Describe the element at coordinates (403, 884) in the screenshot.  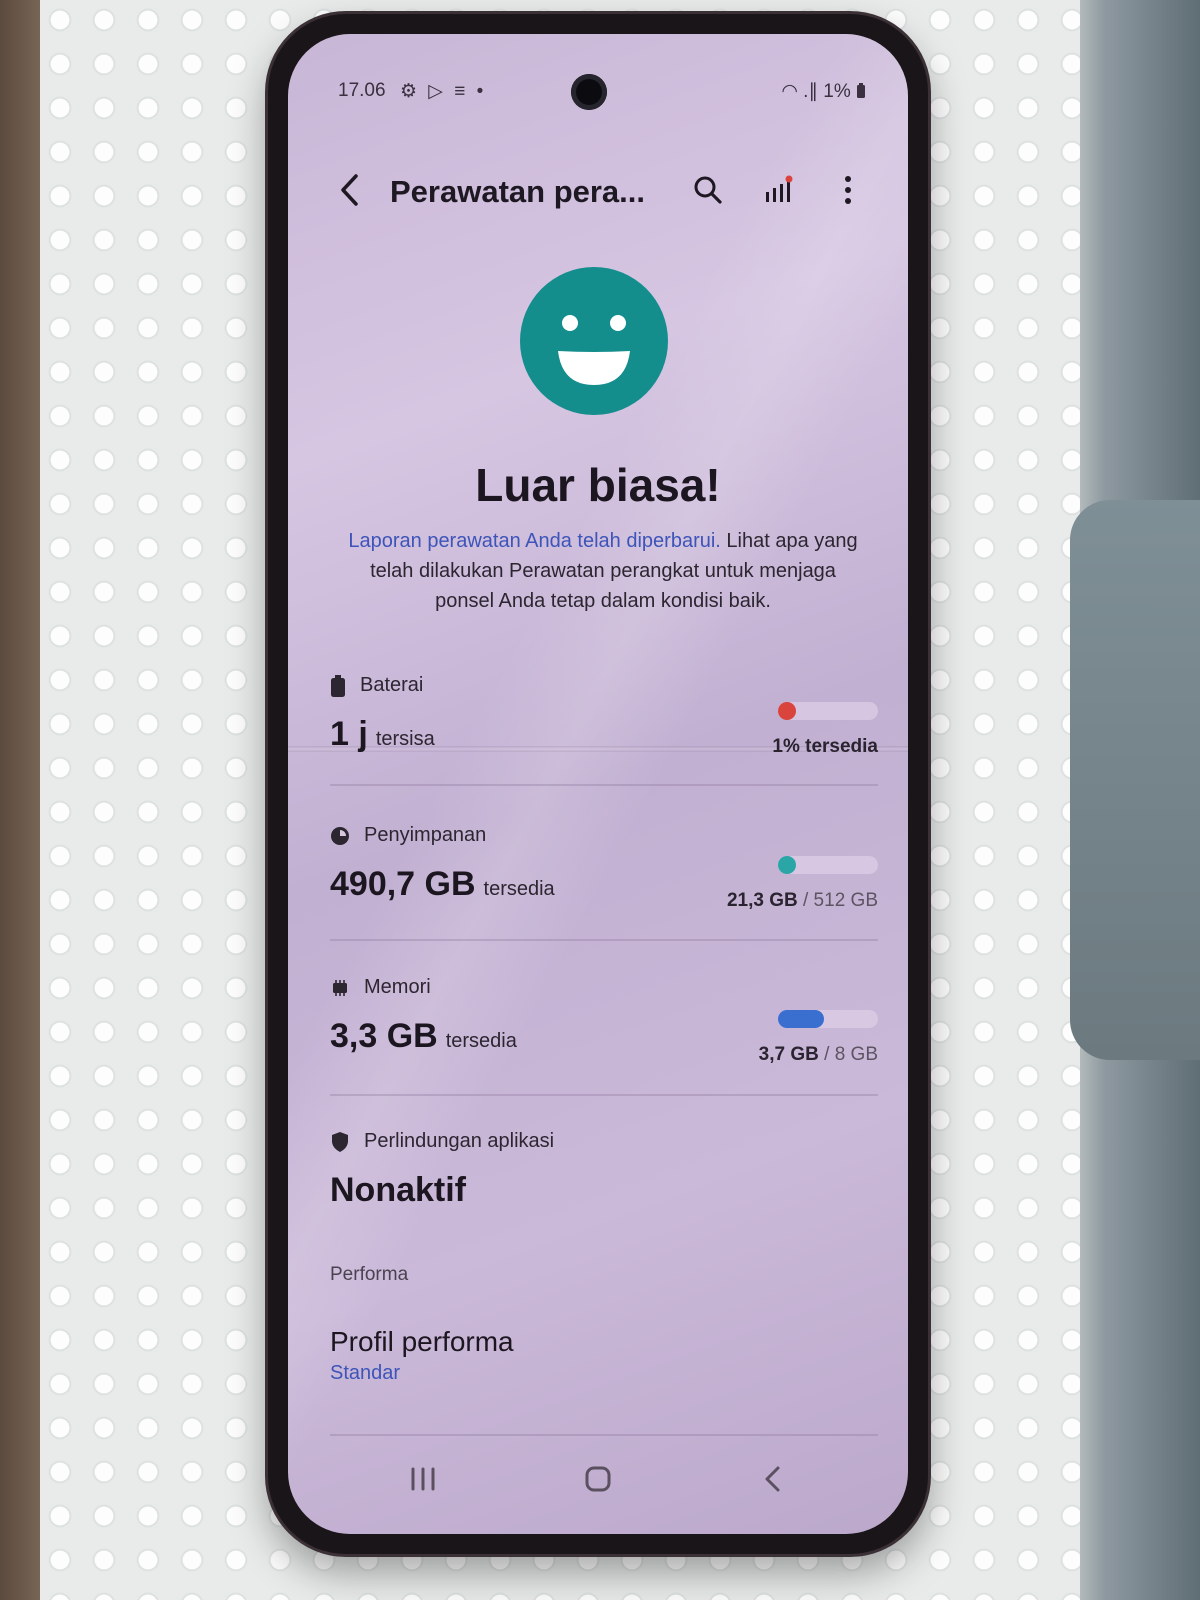
I see `storage-available-value: 490,7 GB` at that location.